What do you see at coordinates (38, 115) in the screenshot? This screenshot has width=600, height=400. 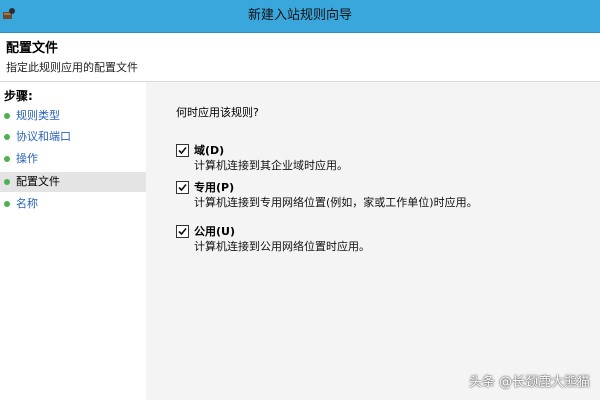 I see `step-label: 规则类型` at bounding box center [38, 115].